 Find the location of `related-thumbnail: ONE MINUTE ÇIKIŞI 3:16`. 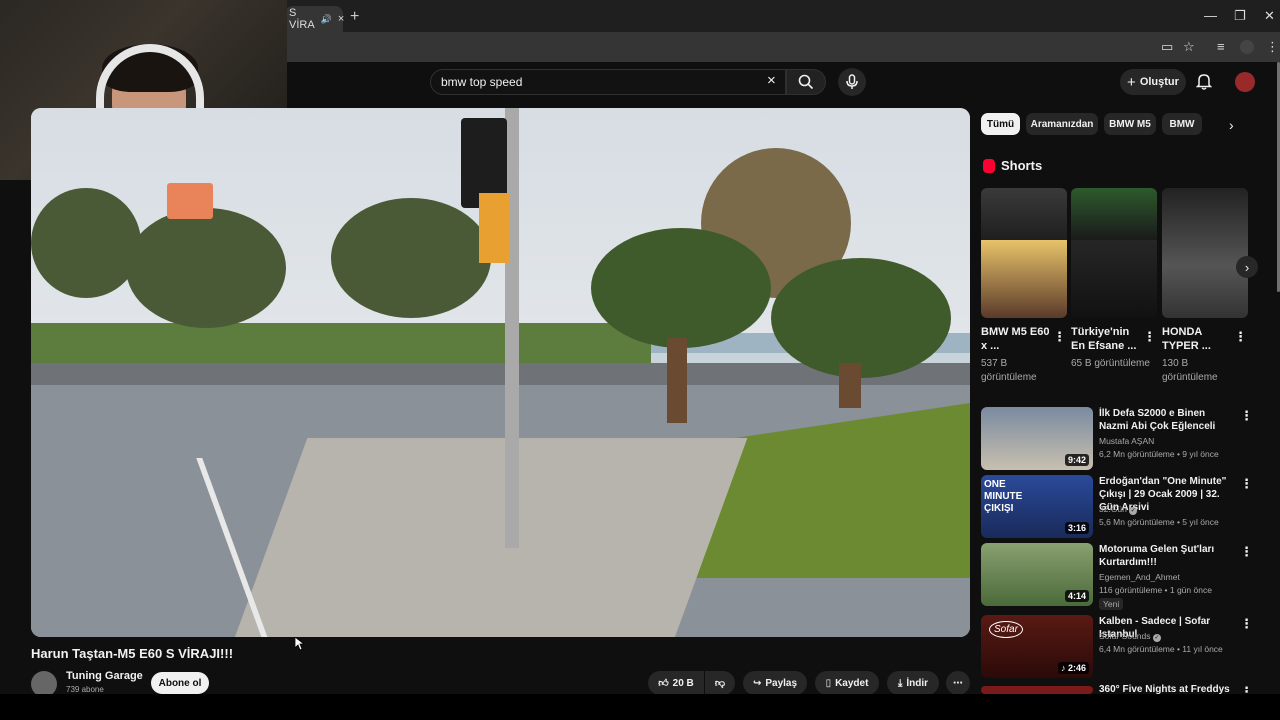

related-thumbnail: ONE MINUTE ÇIKIŞI 3:16 is located at coordinates (1037, 506).